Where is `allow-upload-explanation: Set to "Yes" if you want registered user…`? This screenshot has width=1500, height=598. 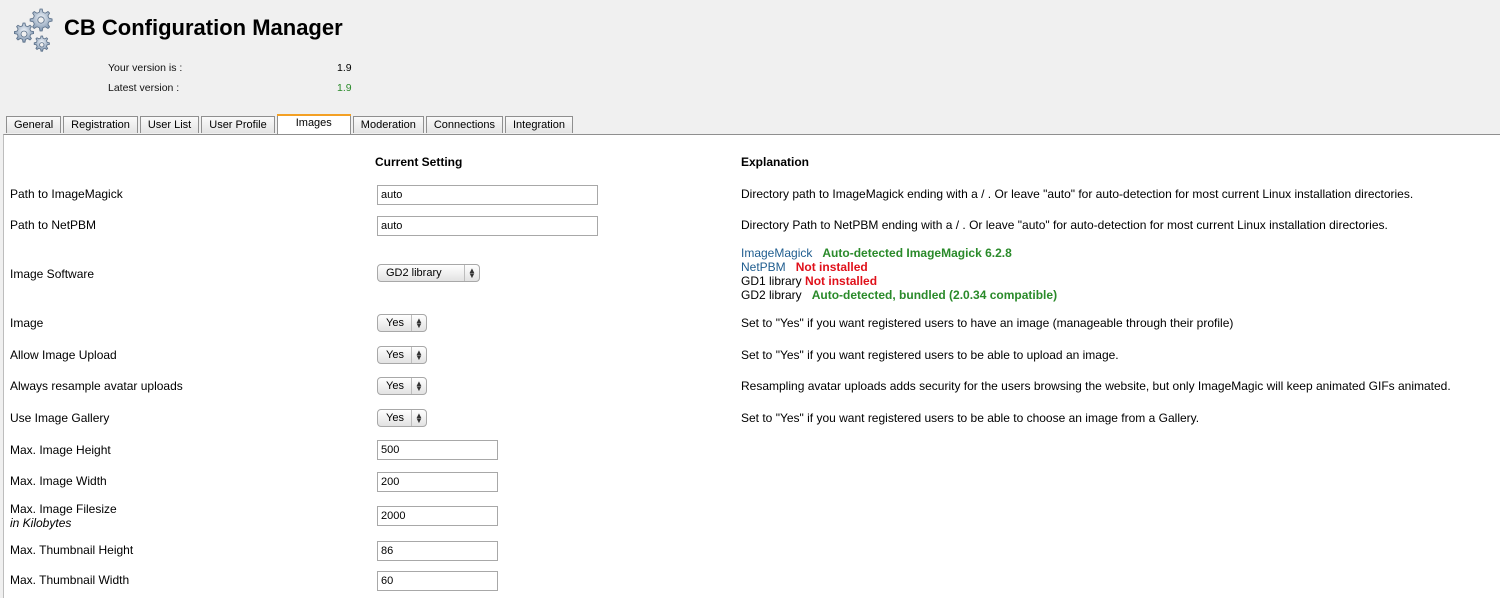 allow-upload-explanation: Set to "Yes" if you want registered user… is located at coordinates (930, 355).